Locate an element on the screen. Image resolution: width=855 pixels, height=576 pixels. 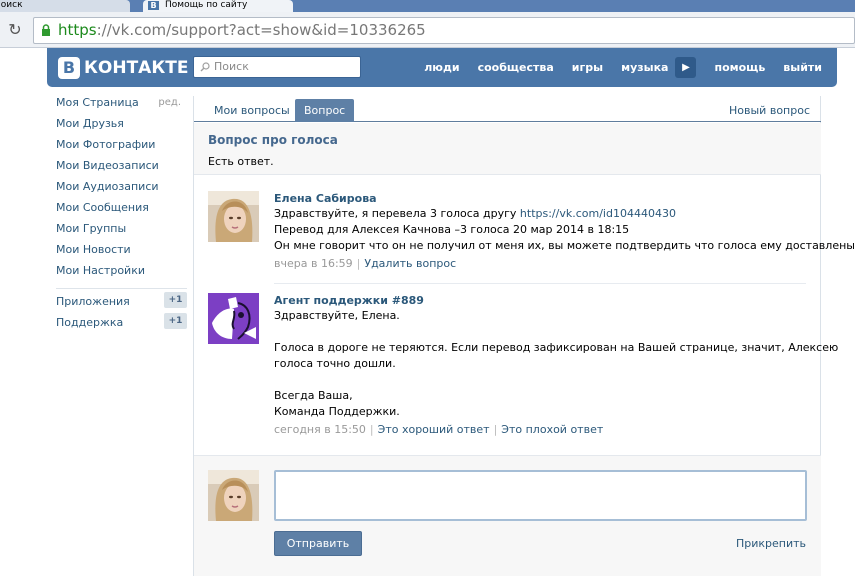
search-placeholder: Поиск is located at coordinates (231, 66).